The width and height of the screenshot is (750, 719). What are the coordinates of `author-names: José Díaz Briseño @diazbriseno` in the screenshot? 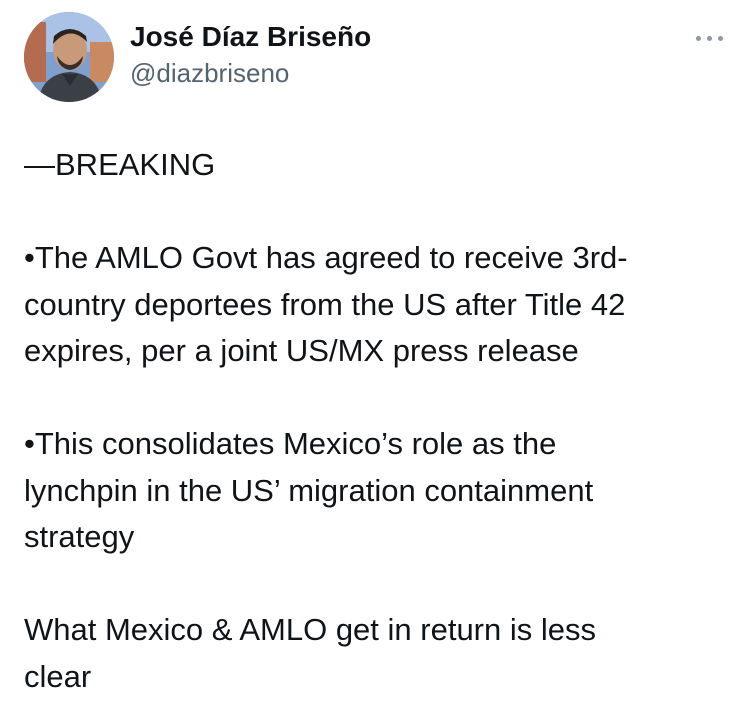 It's located at (250, 55).